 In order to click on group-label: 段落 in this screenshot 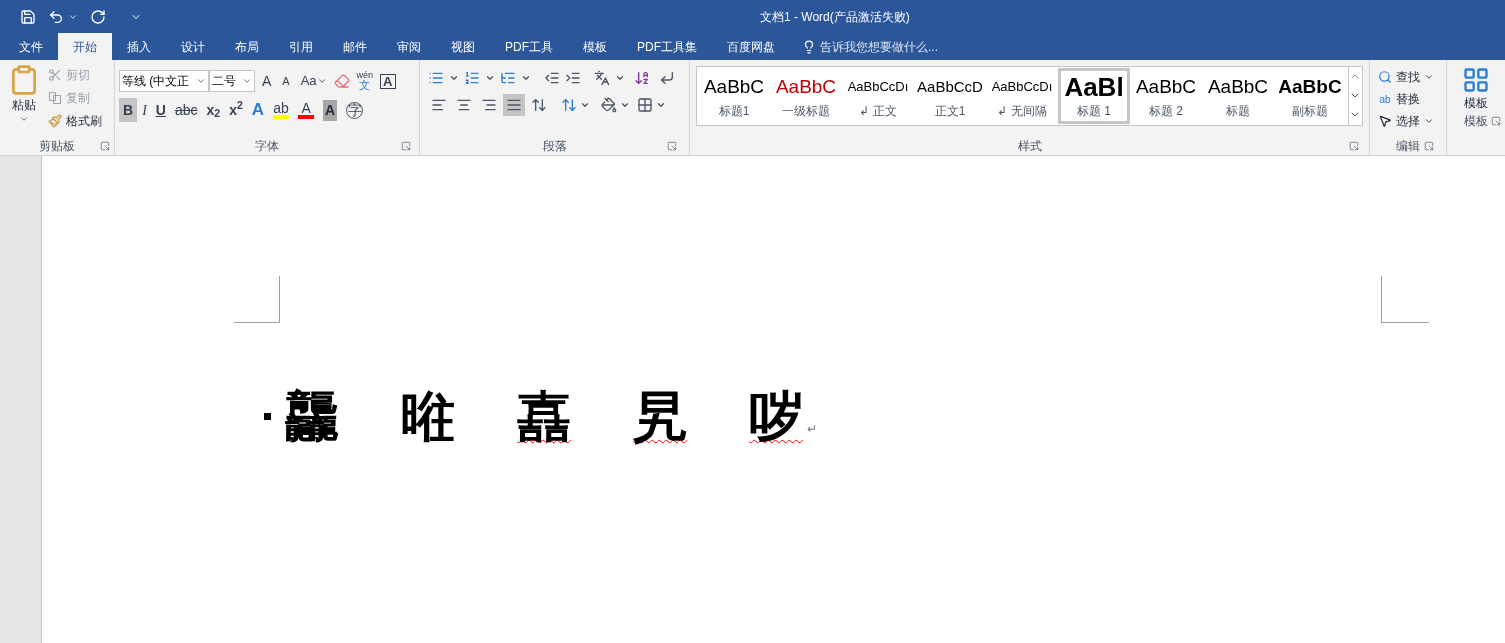, I will do `click(554, 146)`.